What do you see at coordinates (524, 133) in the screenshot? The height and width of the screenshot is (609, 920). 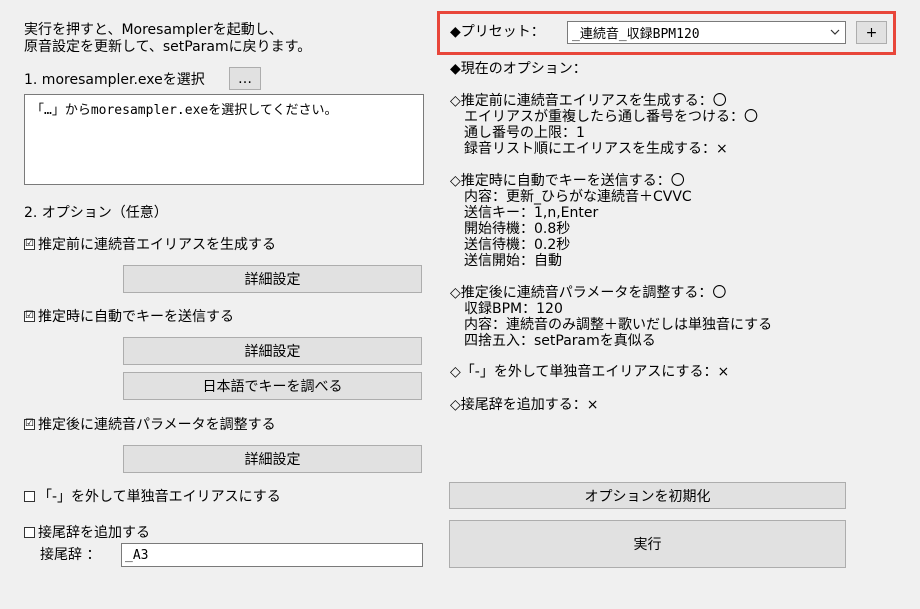 I see `current-pre-alias-detail-2: 通し番号の上限：1` at bounding box center [524, 133].